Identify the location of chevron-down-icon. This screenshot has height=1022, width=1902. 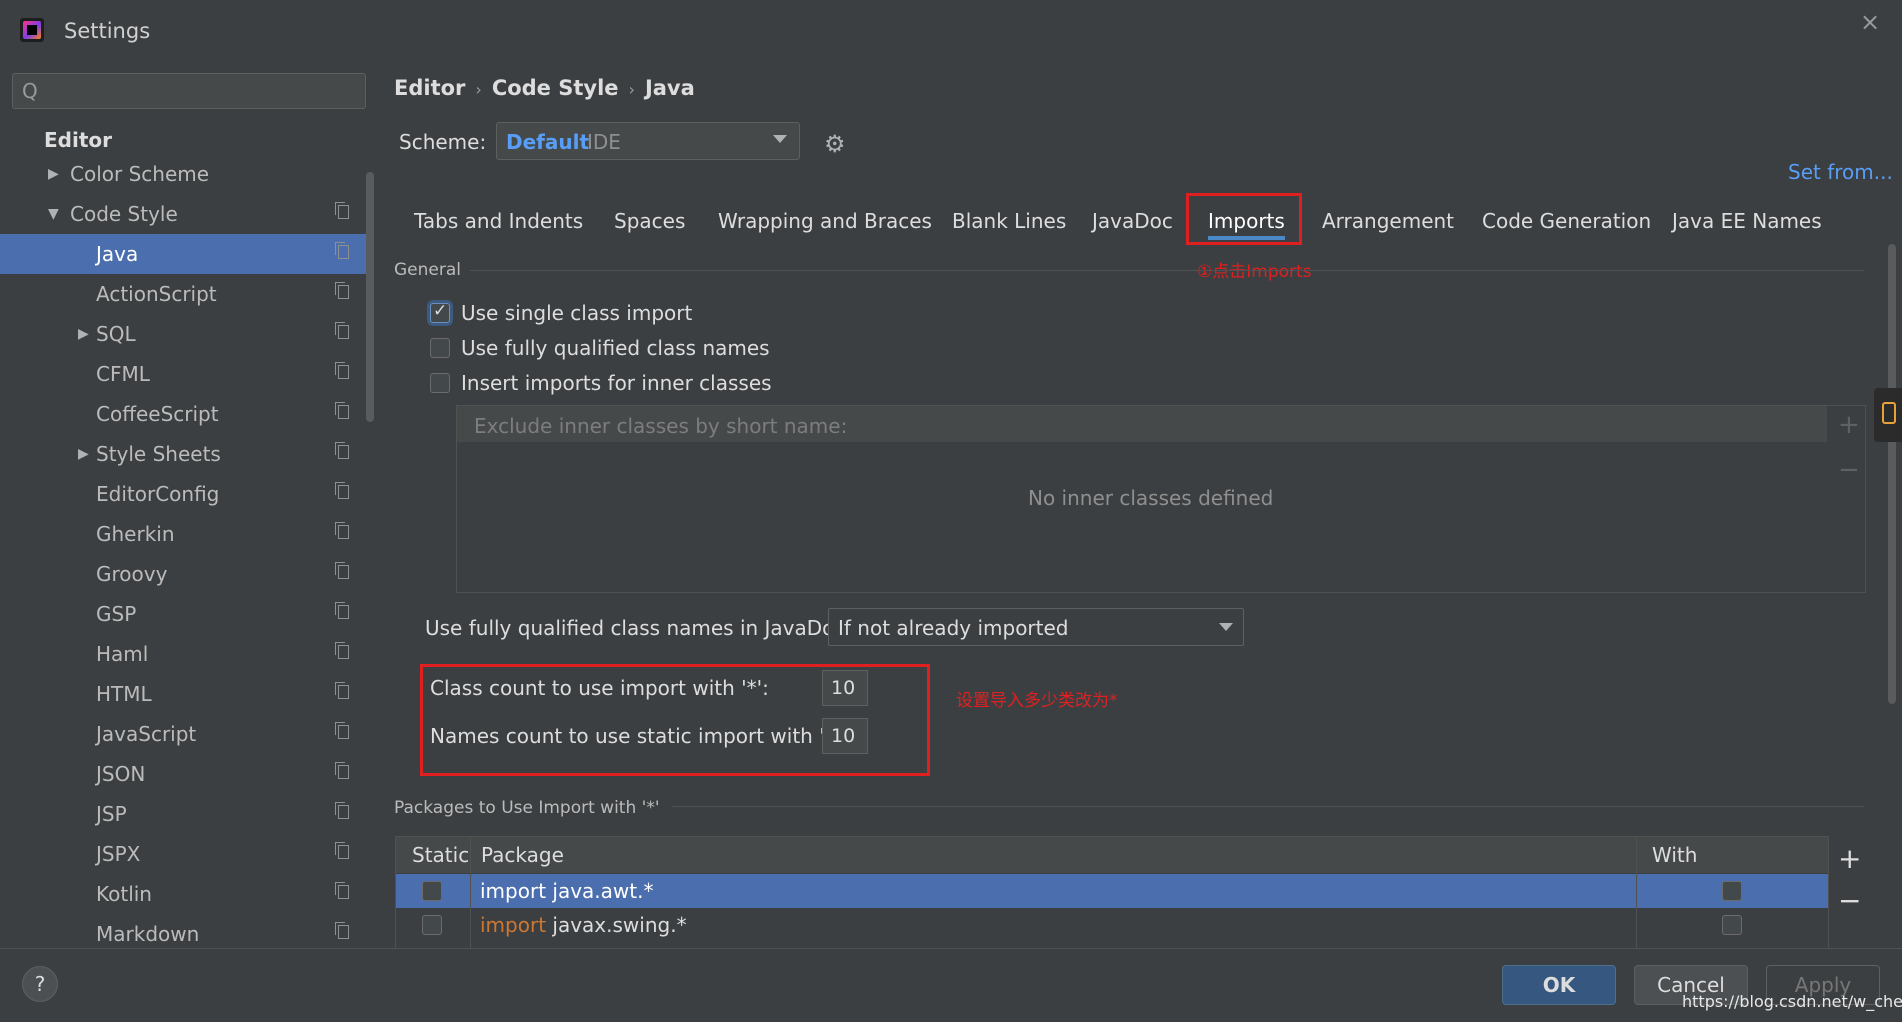
(1226, 627).